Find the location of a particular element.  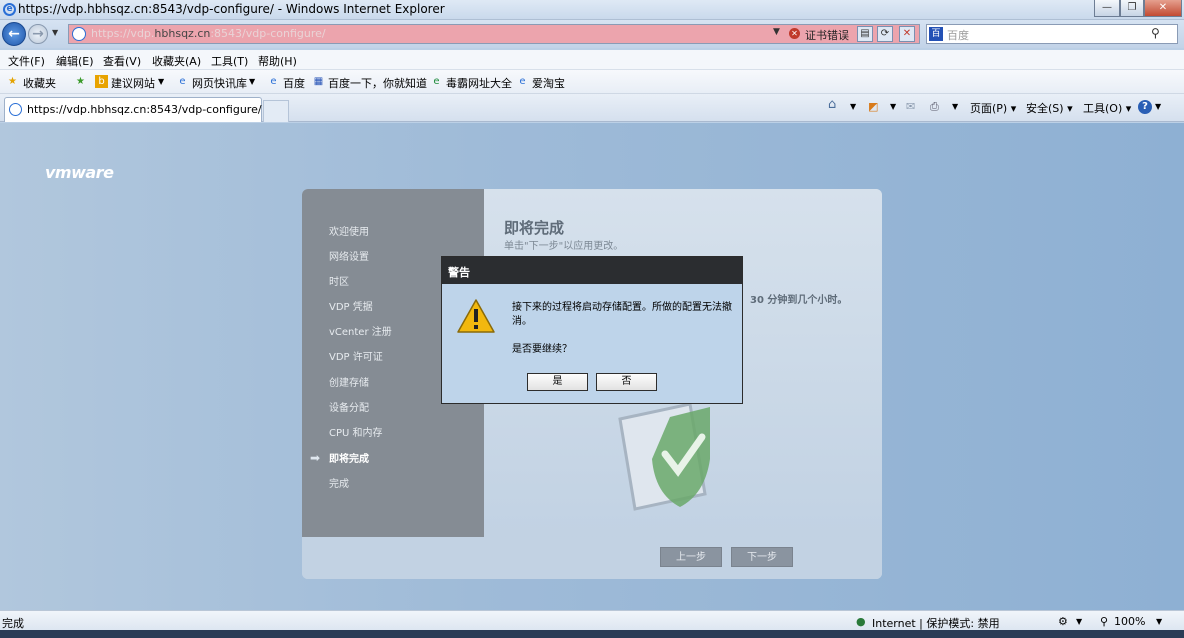

menu-help: 帮助(H) is located at coordinates (277, 61).